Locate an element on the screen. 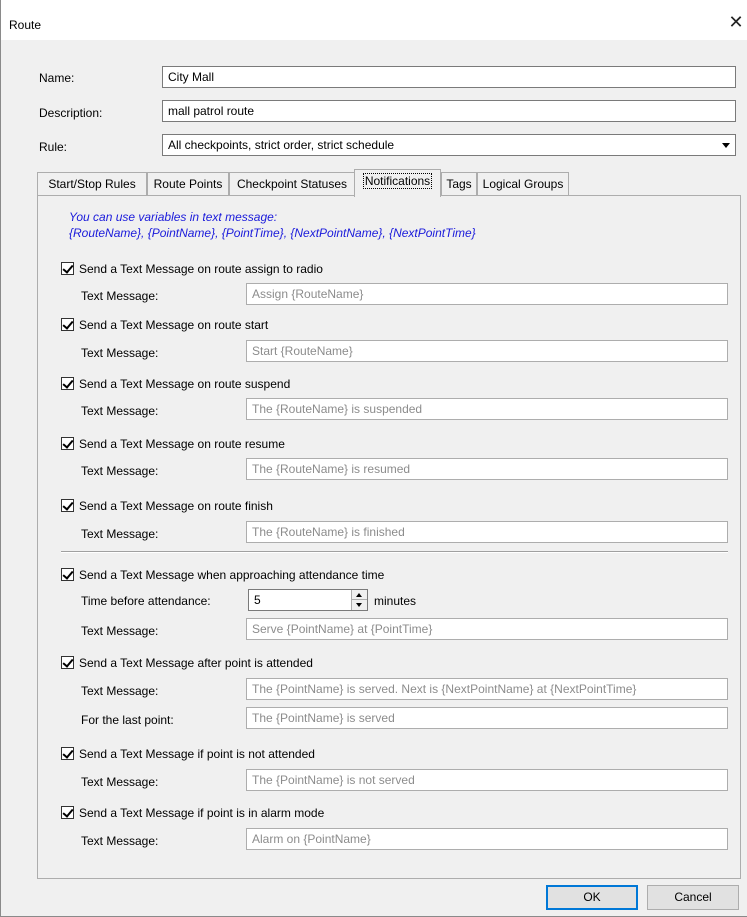 The image size is (747, 917). time-before-attendance-value: 5 is located at coordinates (257, 600).